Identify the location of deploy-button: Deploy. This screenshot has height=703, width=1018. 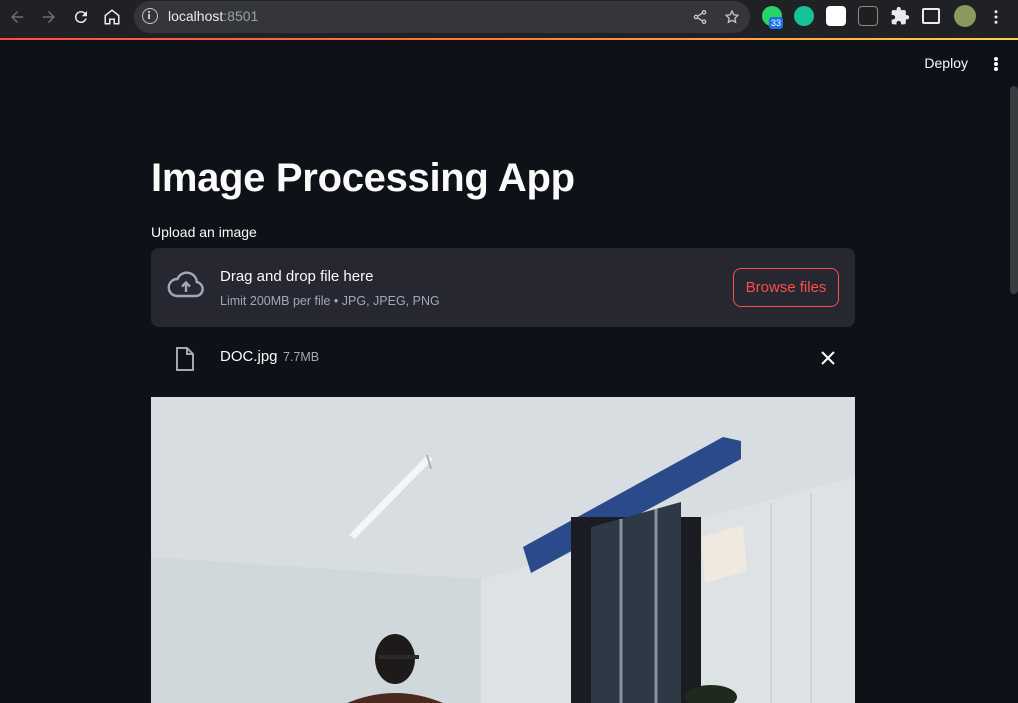
(946, 63).